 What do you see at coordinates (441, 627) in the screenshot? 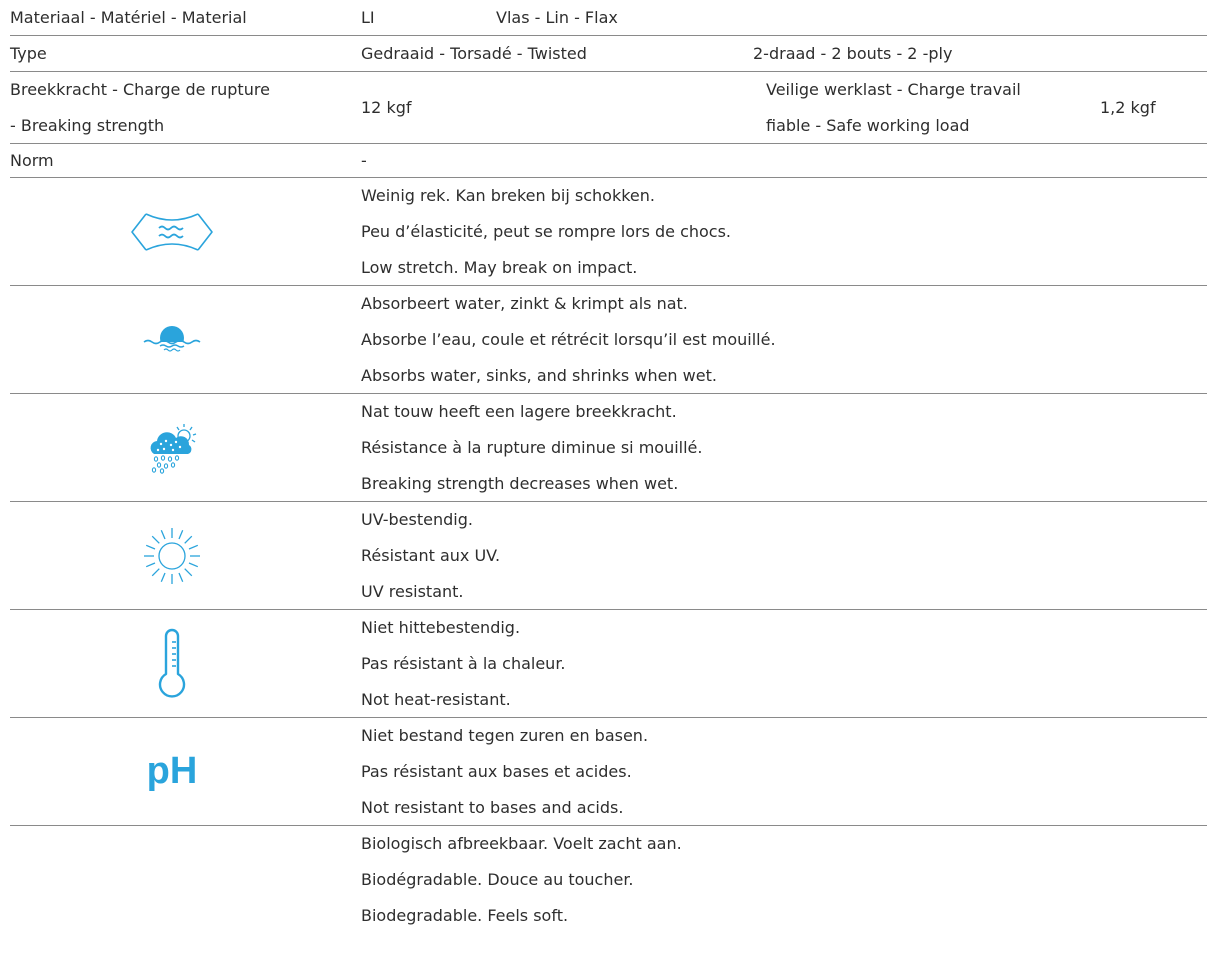
I see `feature-text-nl: Niet hittebestendig.` at bounding box center [441, 627].